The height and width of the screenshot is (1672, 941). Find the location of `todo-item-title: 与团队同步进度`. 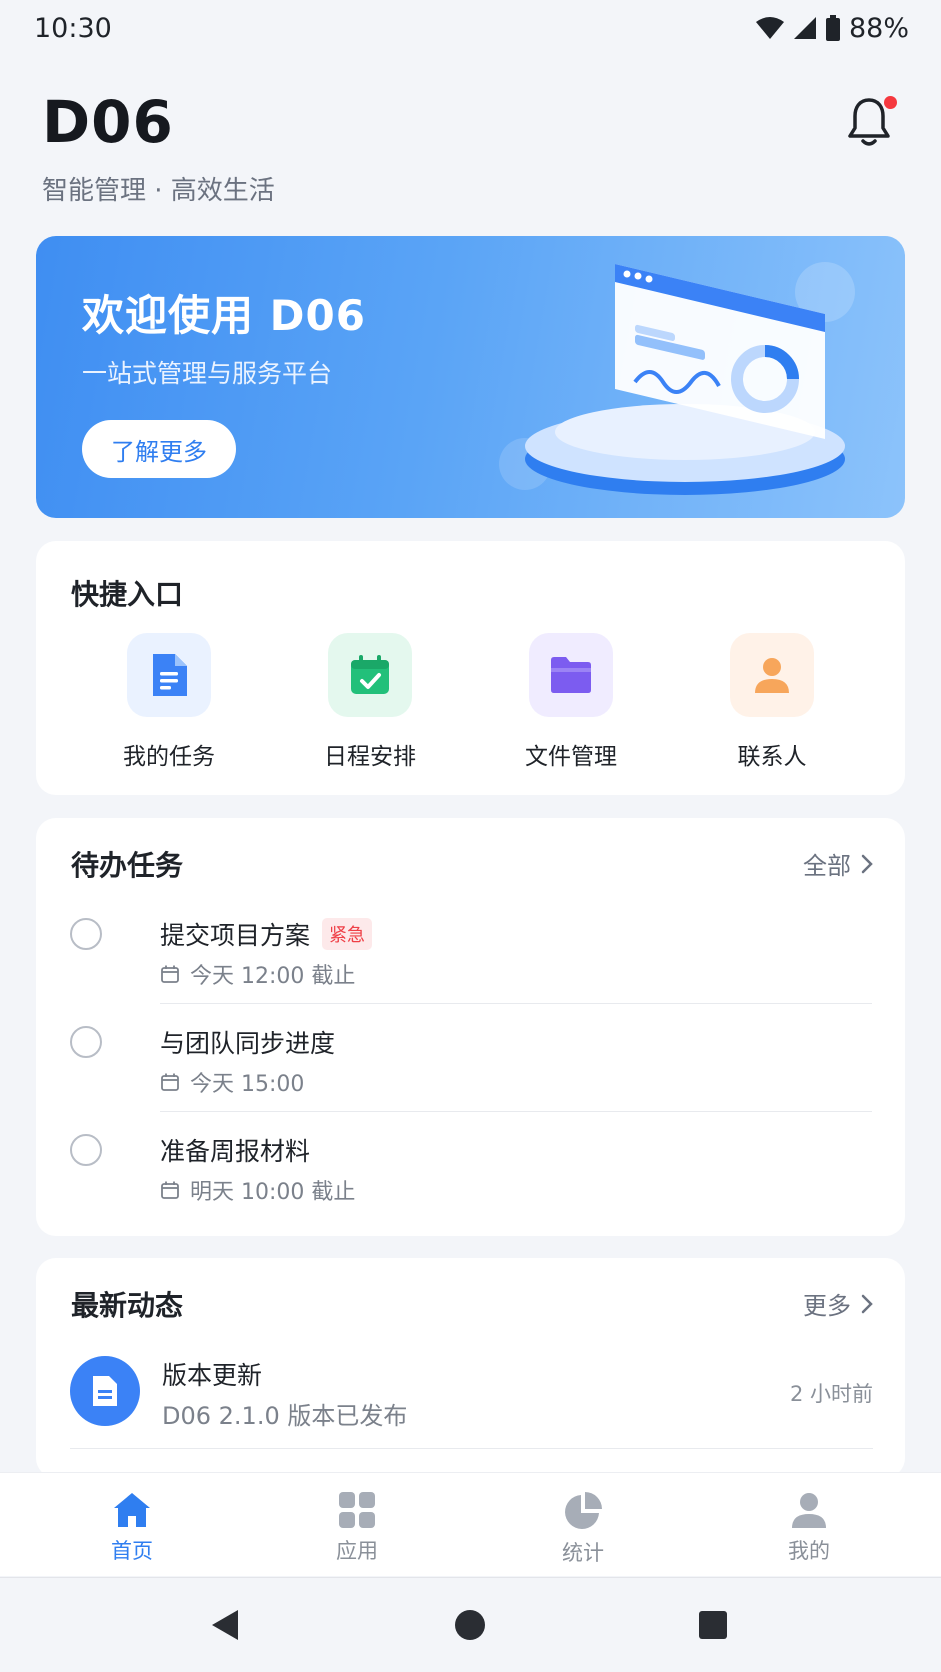

todo-item-title: 与团队同步进度 is located at coordinates (248, 1043).